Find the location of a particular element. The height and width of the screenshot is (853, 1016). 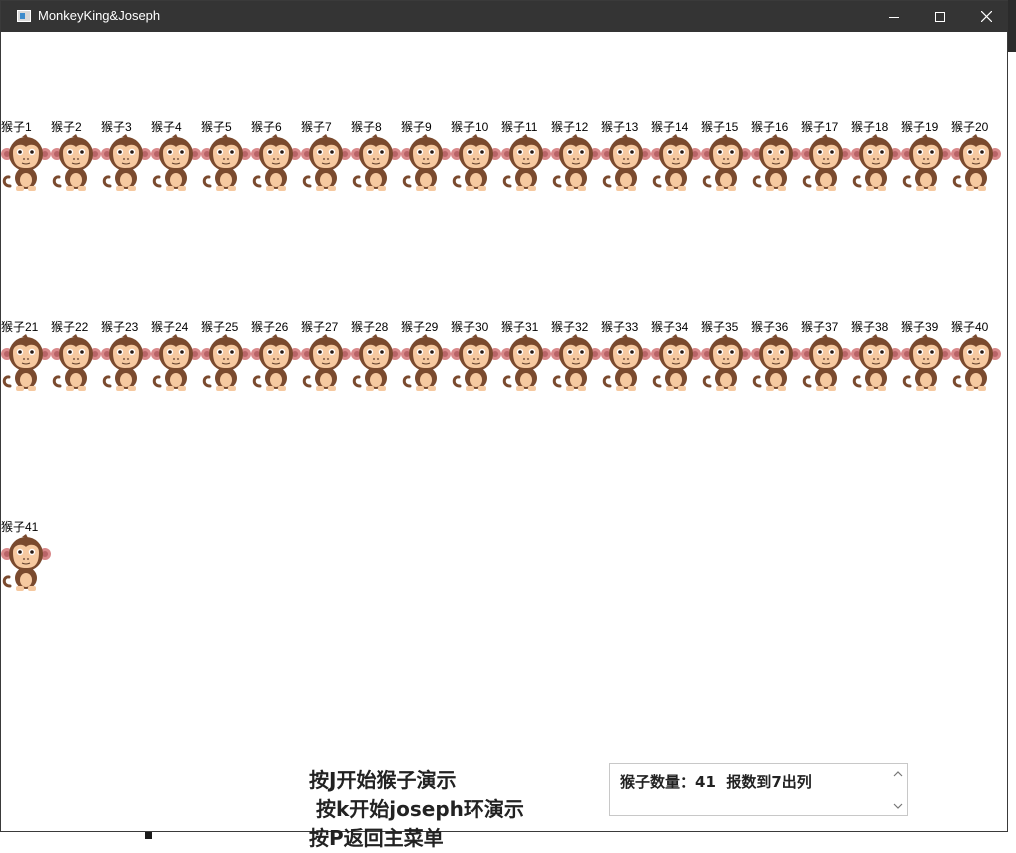

monkey: 猴子30 is located at coordinates (476, 365).